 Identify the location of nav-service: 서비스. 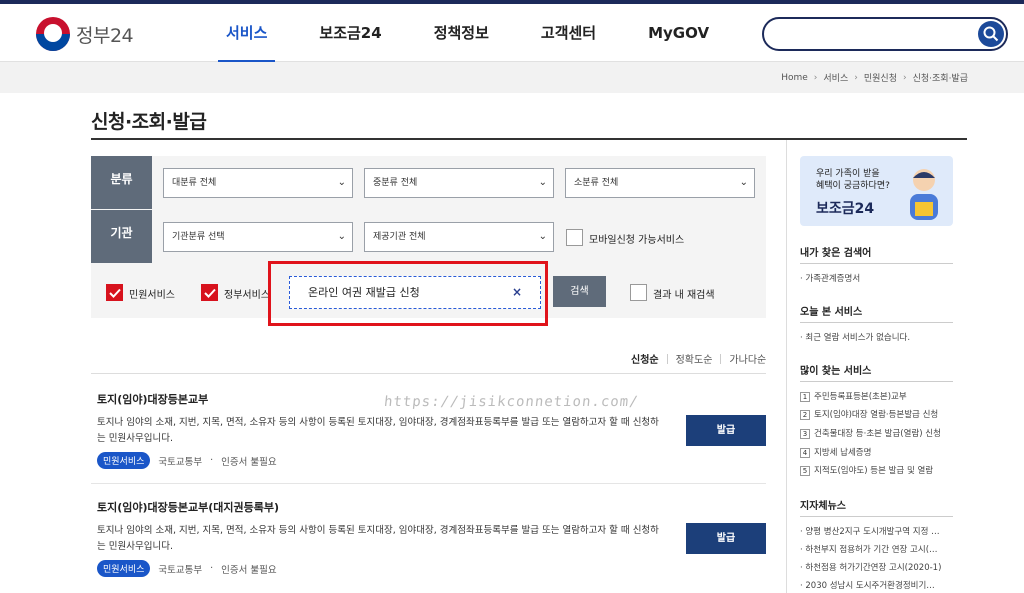
(246, 33).